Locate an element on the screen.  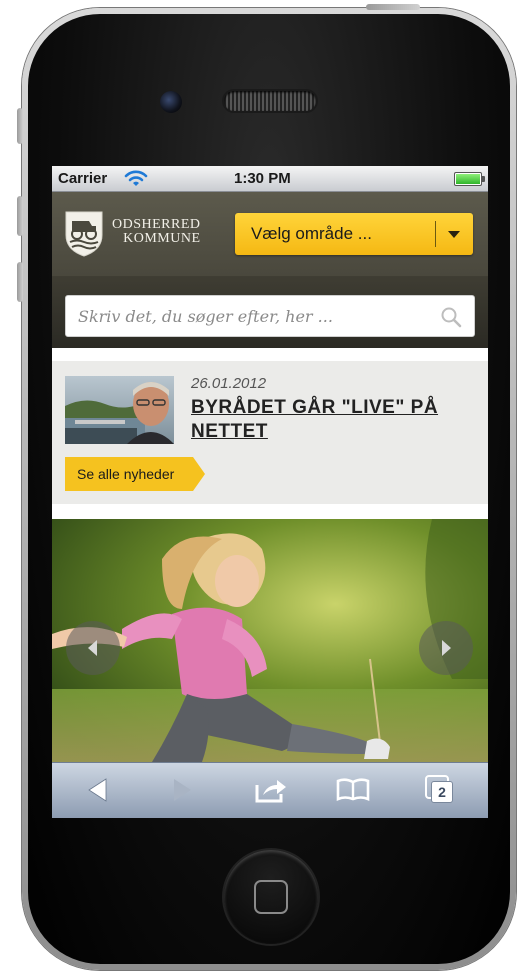
area-select-divider is located at coordinates (435, 234).